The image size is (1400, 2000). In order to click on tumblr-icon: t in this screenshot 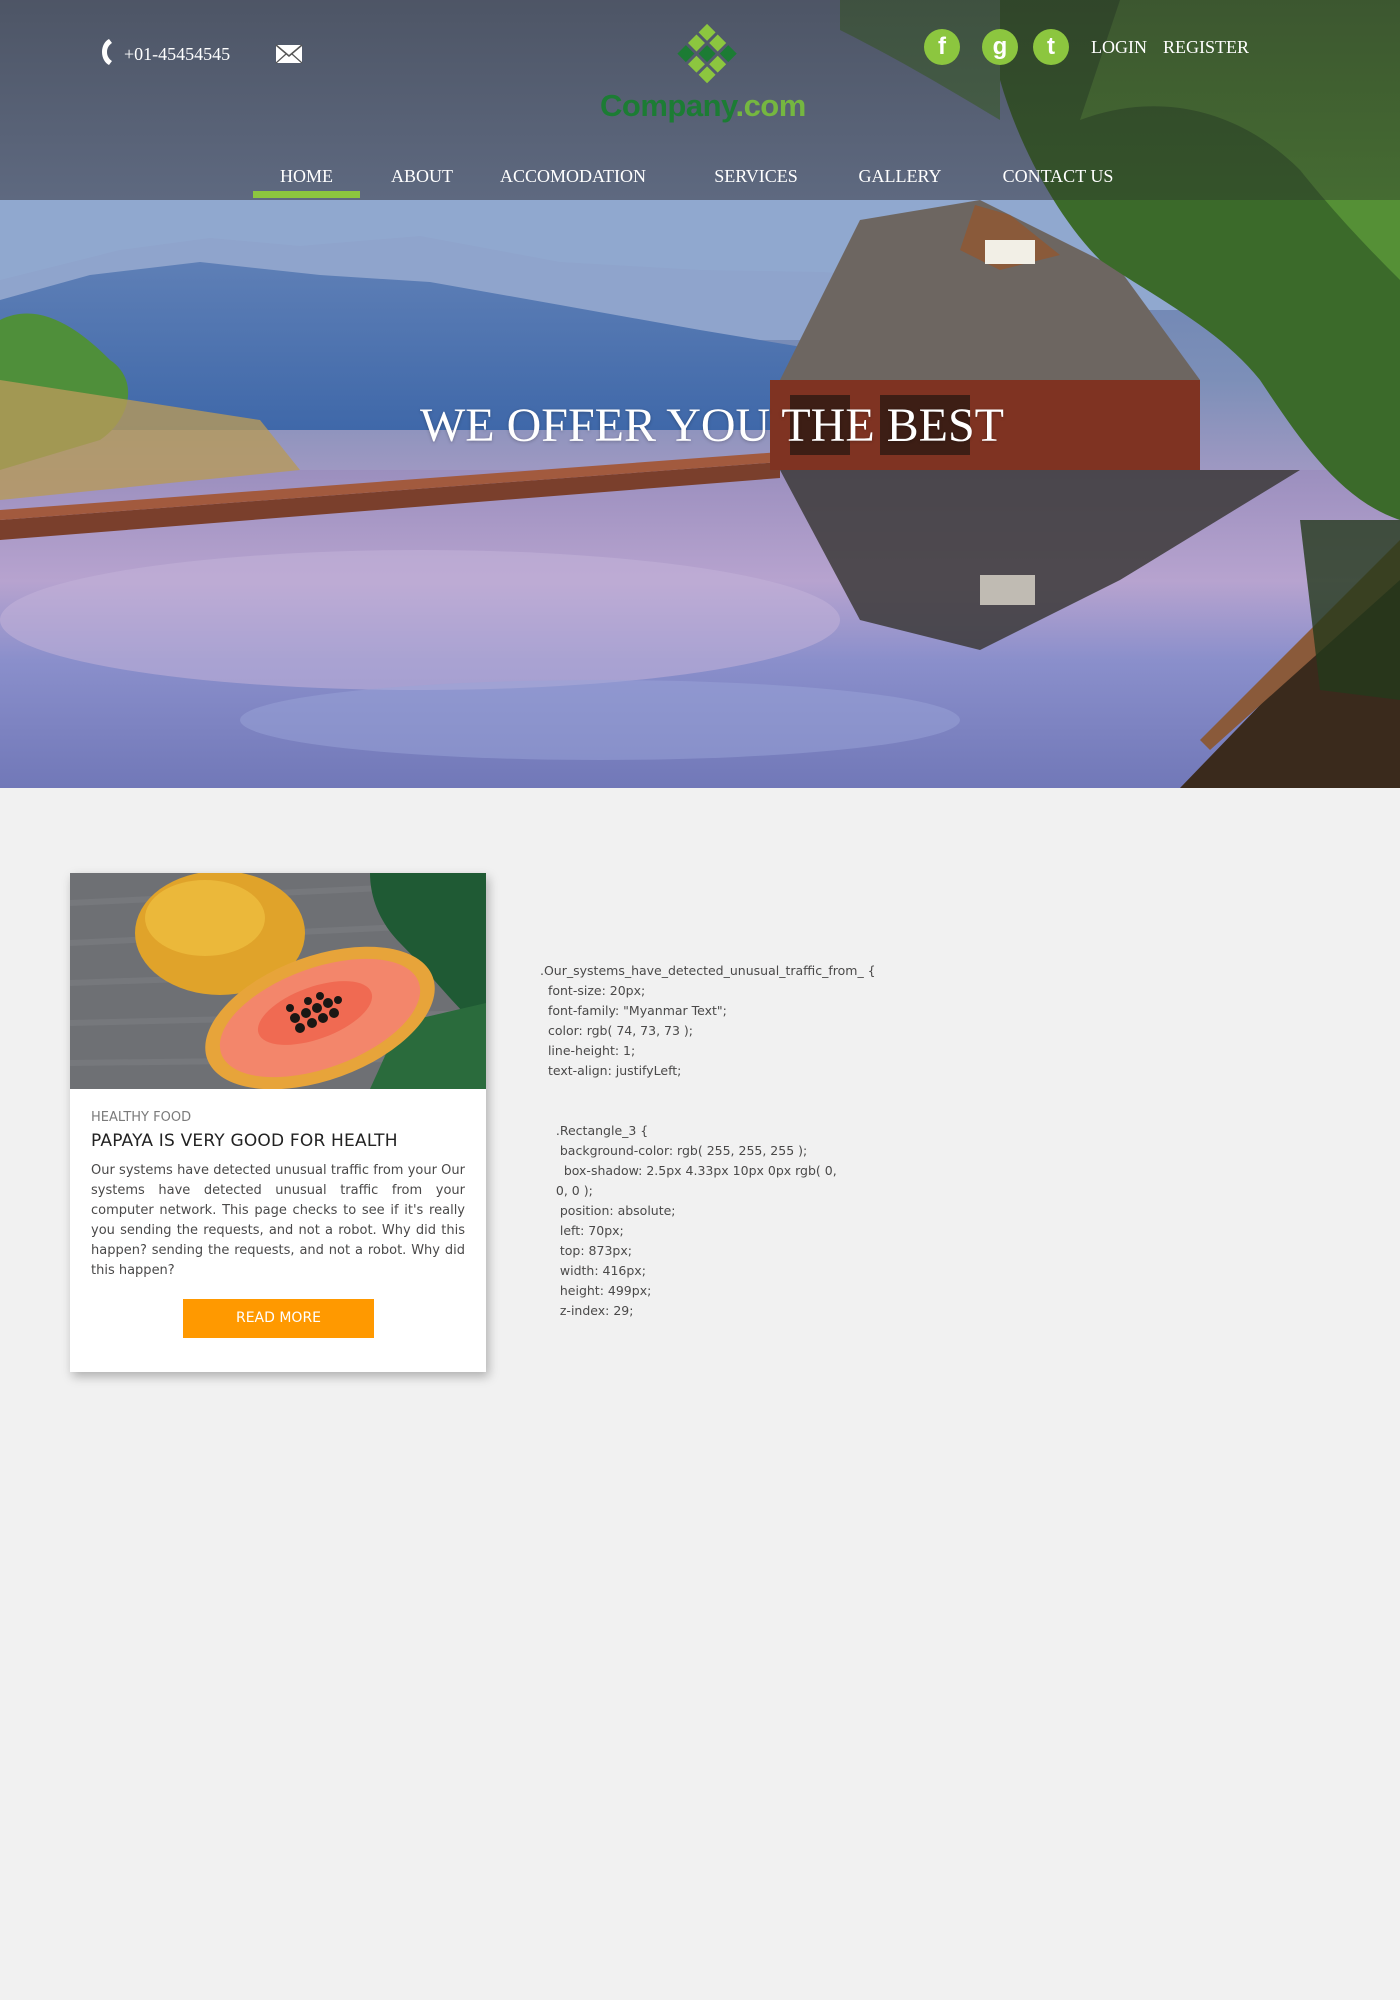, I will do `click(1051, 47)`.